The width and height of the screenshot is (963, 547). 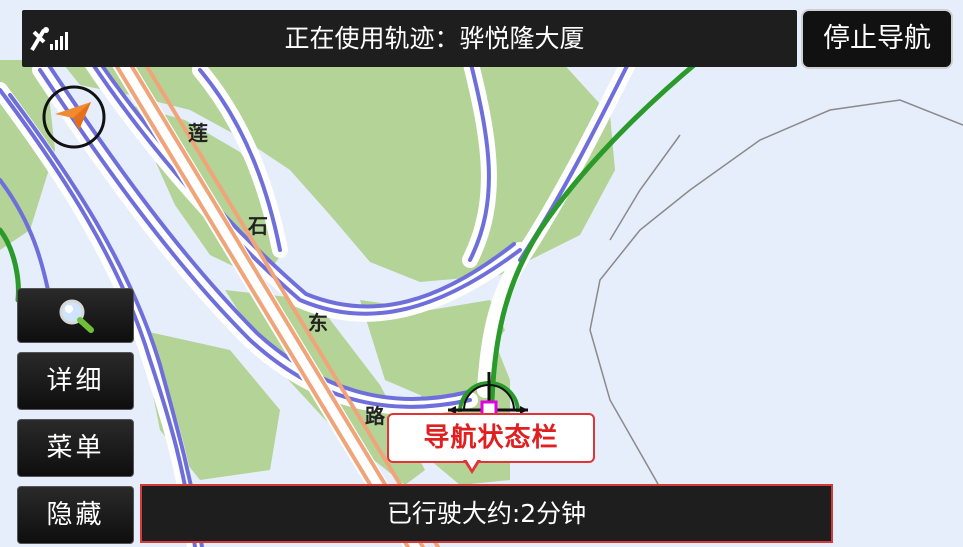 What do you see at coordinates (75, 448) in the screenshot?
I see `menu-button: 菜单` at bounding box center [75, 448].